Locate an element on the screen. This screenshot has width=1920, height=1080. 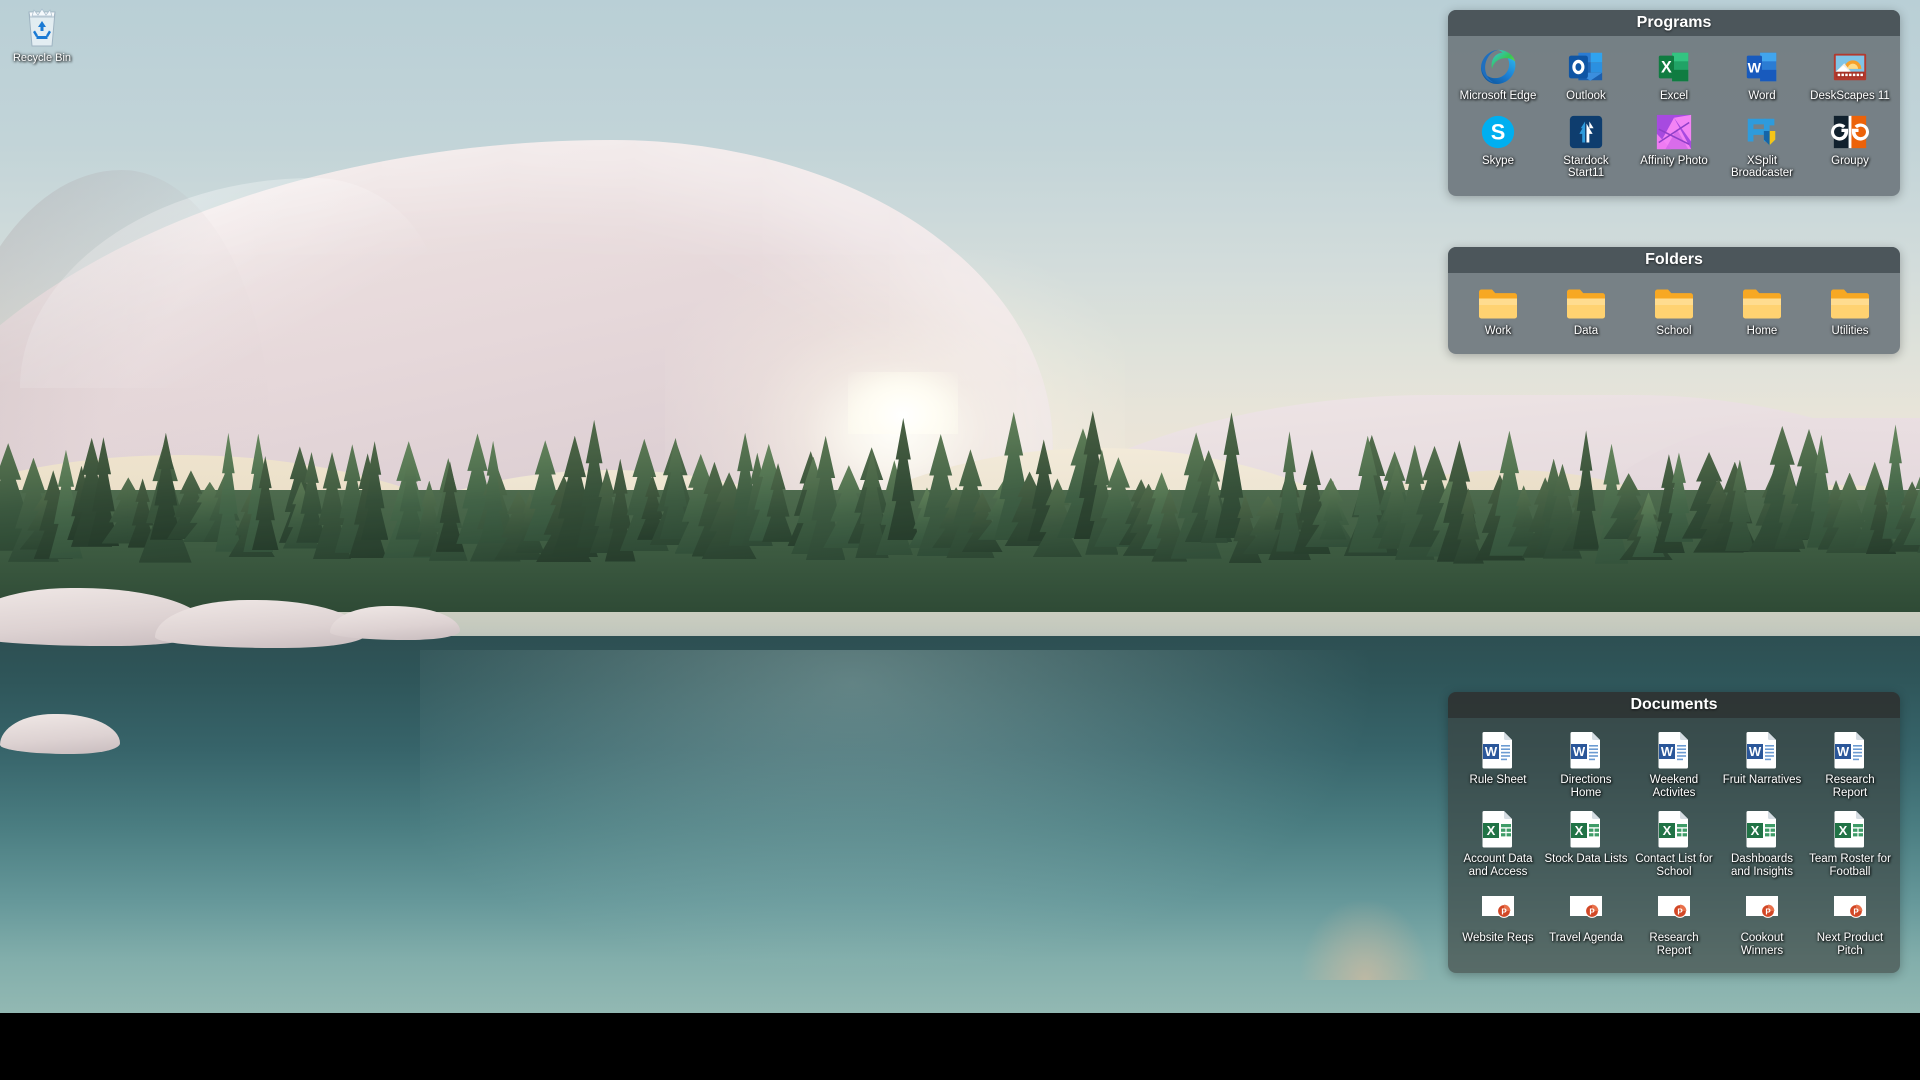
fence-item-label: Rule Sheet is located at coordinates (1498, 780).